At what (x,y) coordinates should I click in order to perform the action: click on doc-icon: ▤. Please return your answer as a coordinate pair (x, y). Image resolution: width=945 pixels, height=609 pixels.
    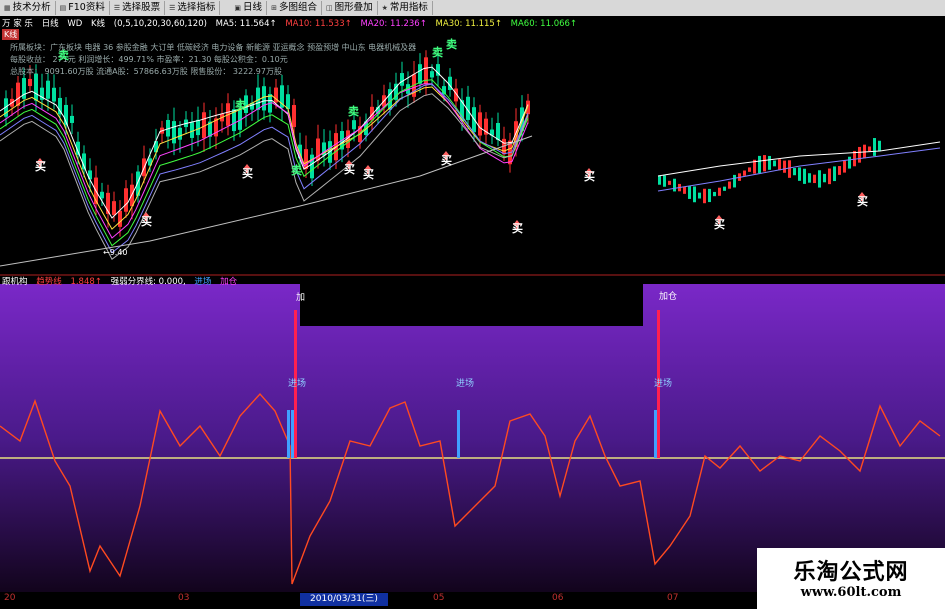
    Looking at the image, I should click on (63, 8).